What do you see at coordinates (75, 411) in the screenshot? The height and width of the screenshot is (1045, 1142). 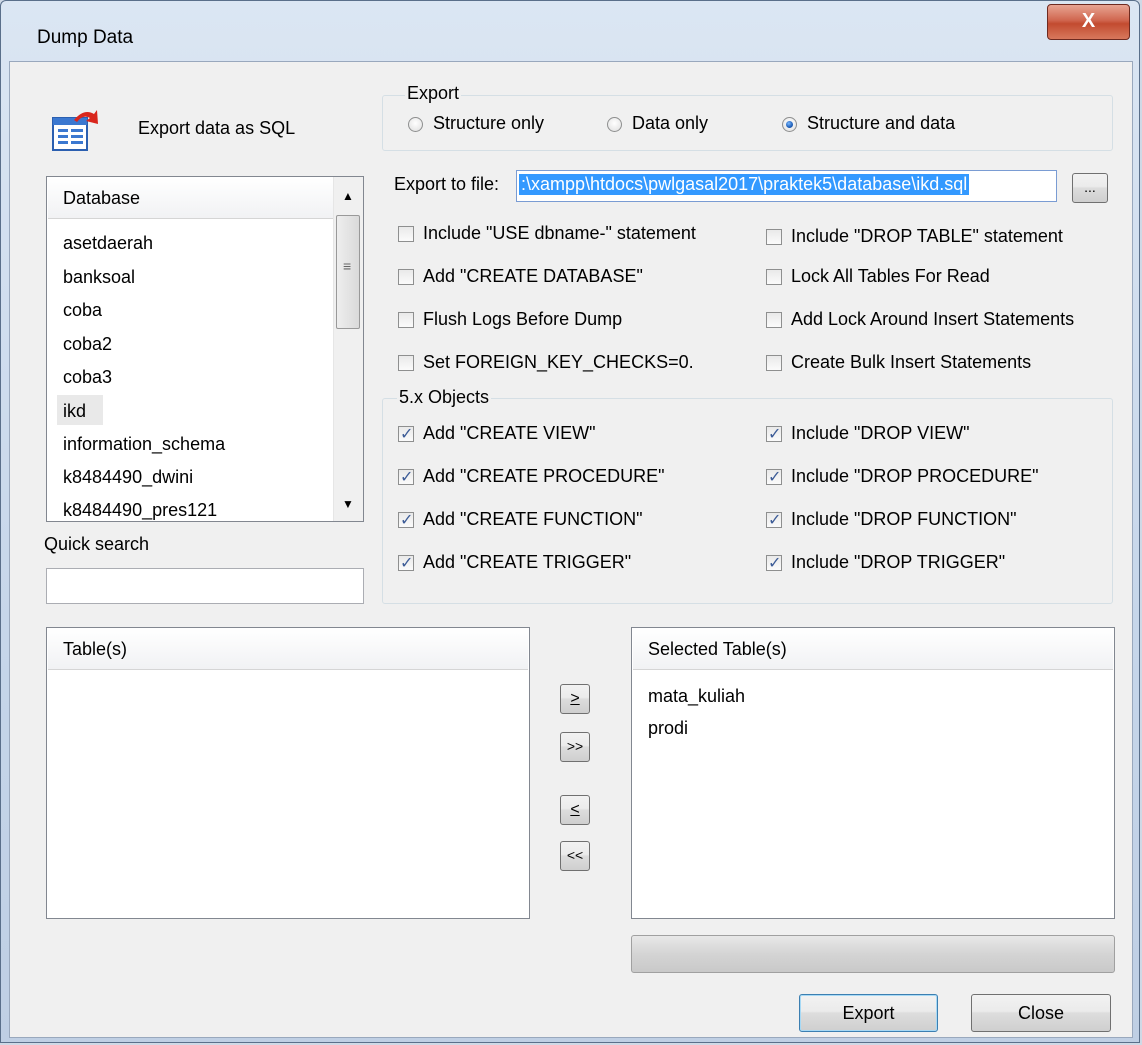 I see `database-item-selected-label: ikd` at bounding box center [75, 411].